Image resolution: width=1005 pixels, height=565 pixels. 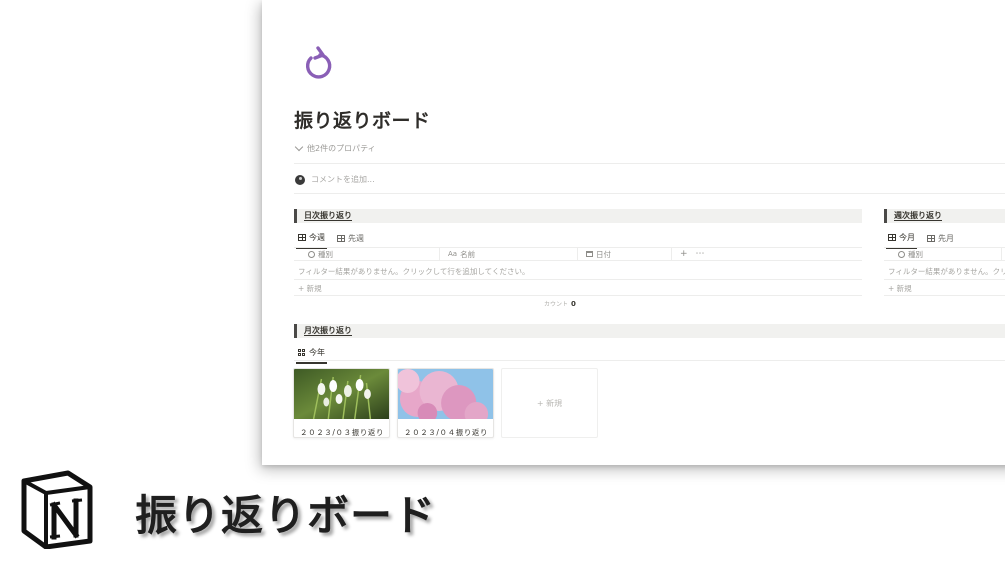 What do you see at coordinates (445, 397) in the screenshot?
I see `cherry-blossom-image` at bounding box center [445, 397].